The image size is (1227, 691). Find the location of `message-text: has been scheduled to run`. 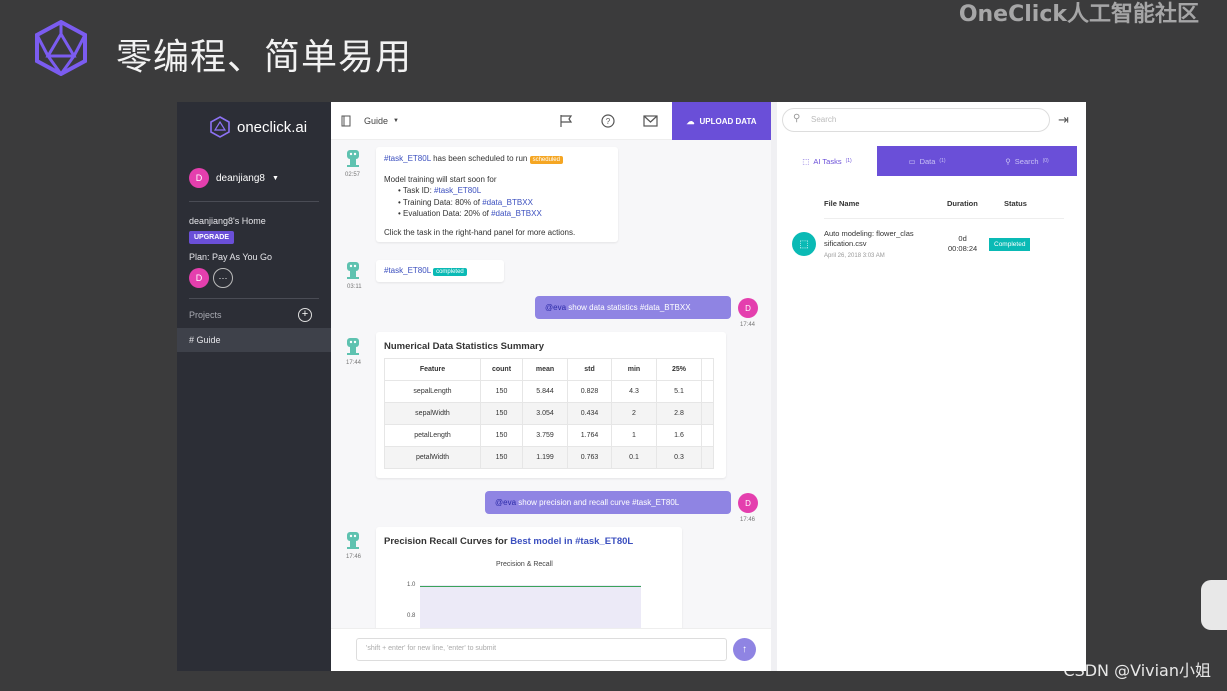

message-text: has been scheduled to run is located at coordinates (480, 158).